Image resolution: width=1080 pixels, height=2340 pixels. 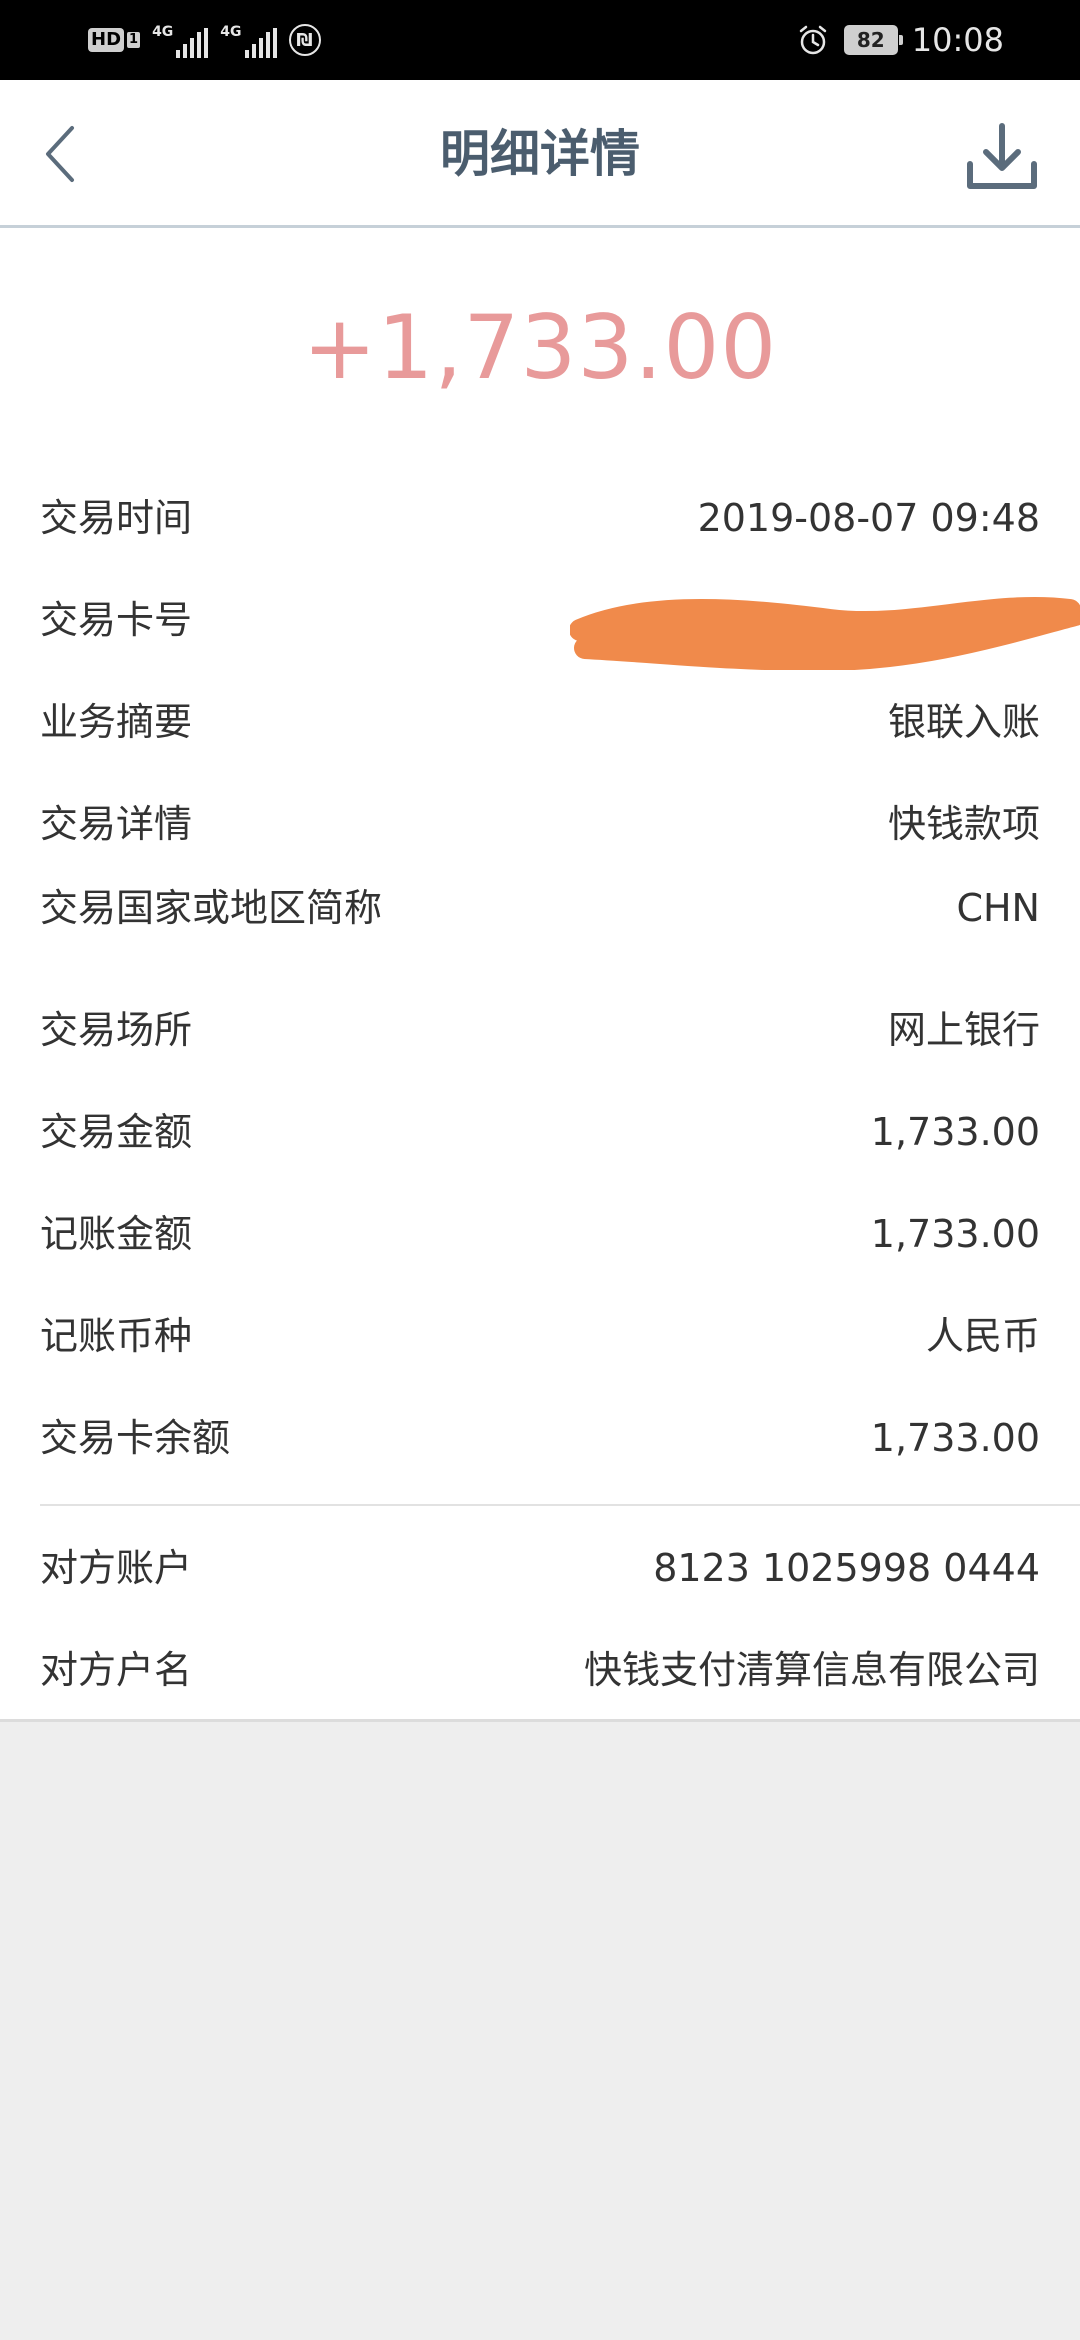 What do you see at coordinates (116, 824) in the screenshot?
I see `detail-label: 交易详情` at bounding box center [116, 824].